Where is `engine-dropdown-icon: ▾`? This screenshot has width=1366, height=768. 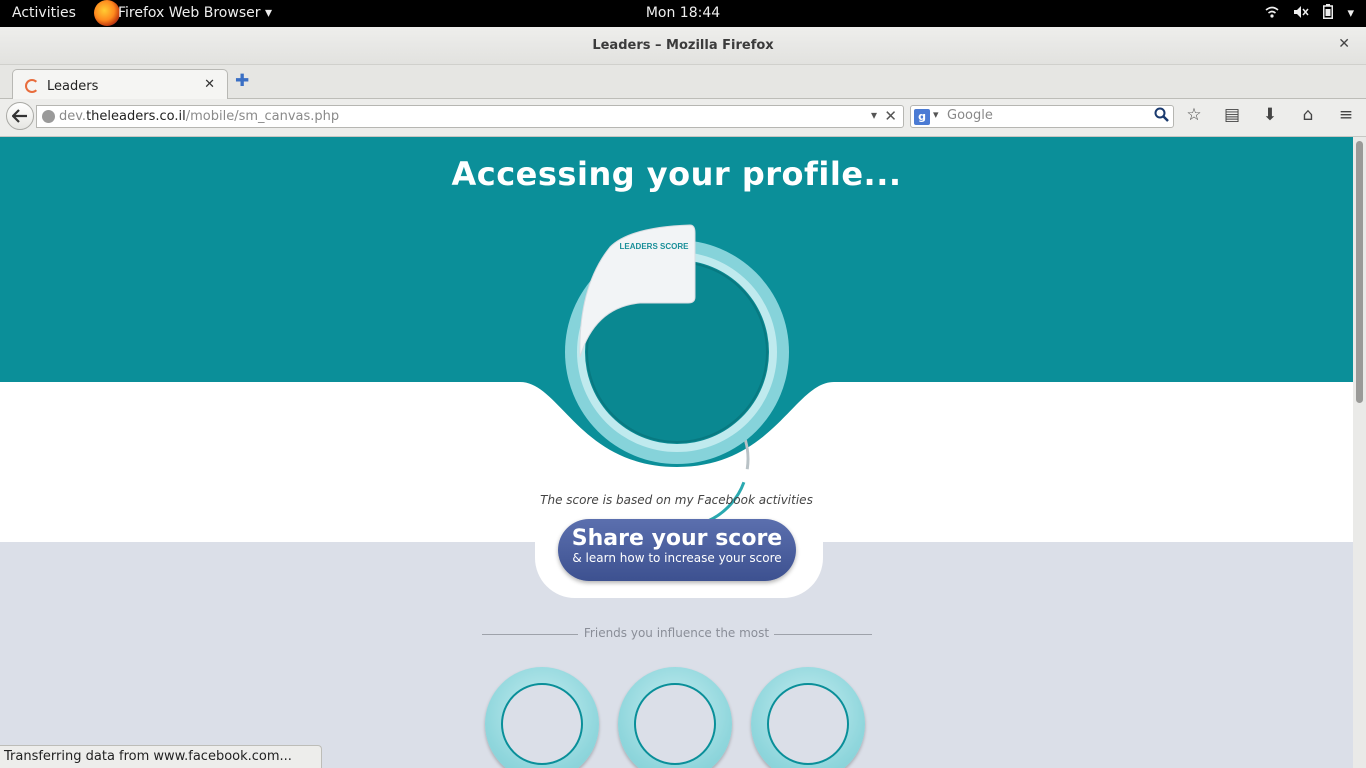
engine-dropdown-icon: ▾ is located at coordinates (936, 114).